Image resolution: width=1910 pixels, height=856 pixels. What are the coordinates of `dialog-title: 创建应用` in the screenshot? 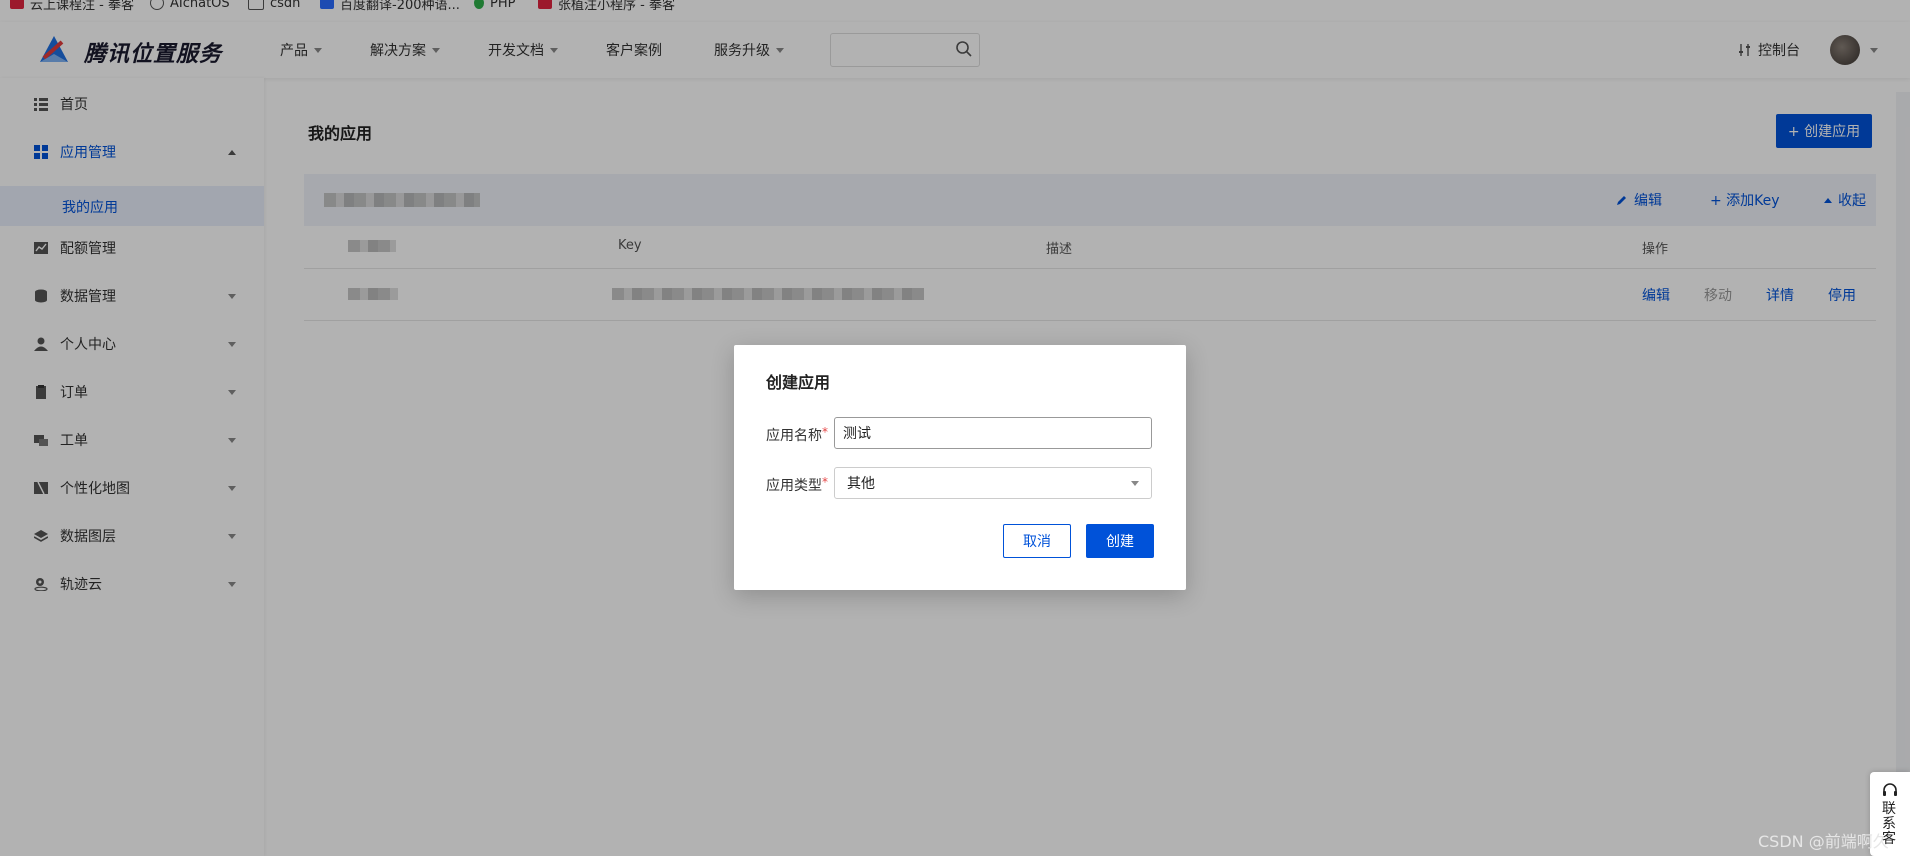 It's located at (798, 382).